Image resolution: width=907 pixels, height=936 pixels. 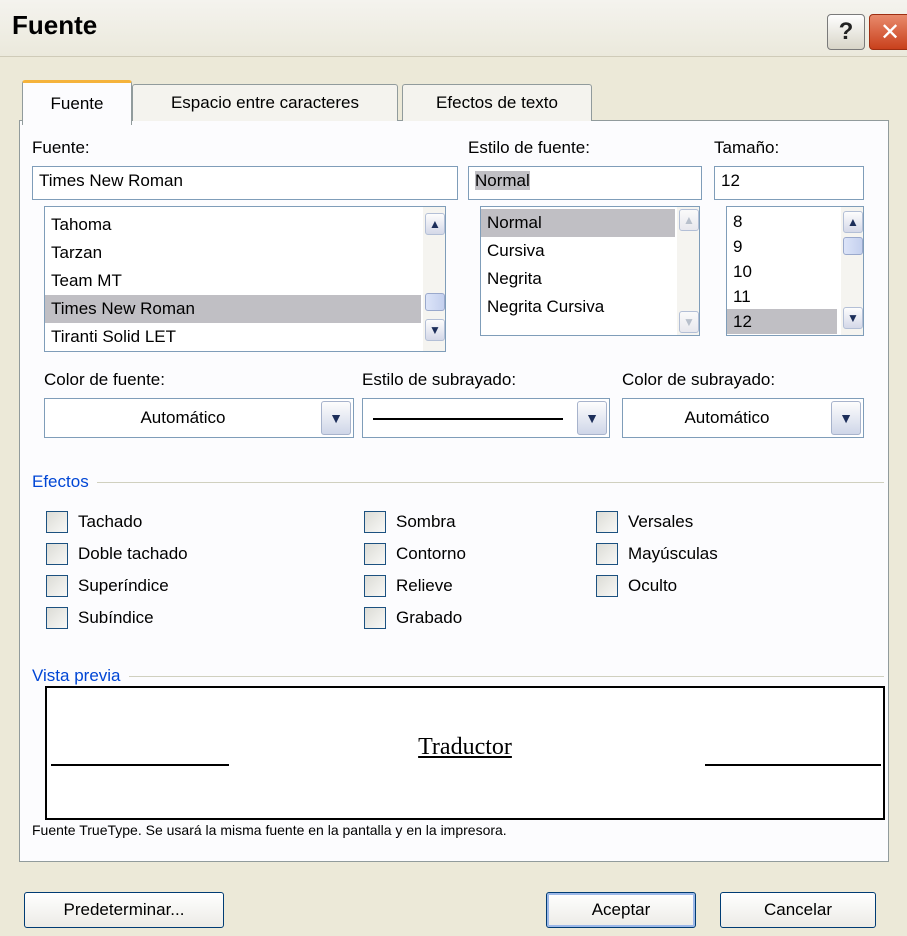 I want to click on tab-fuente: Fuente, so click(x=77, y=102).